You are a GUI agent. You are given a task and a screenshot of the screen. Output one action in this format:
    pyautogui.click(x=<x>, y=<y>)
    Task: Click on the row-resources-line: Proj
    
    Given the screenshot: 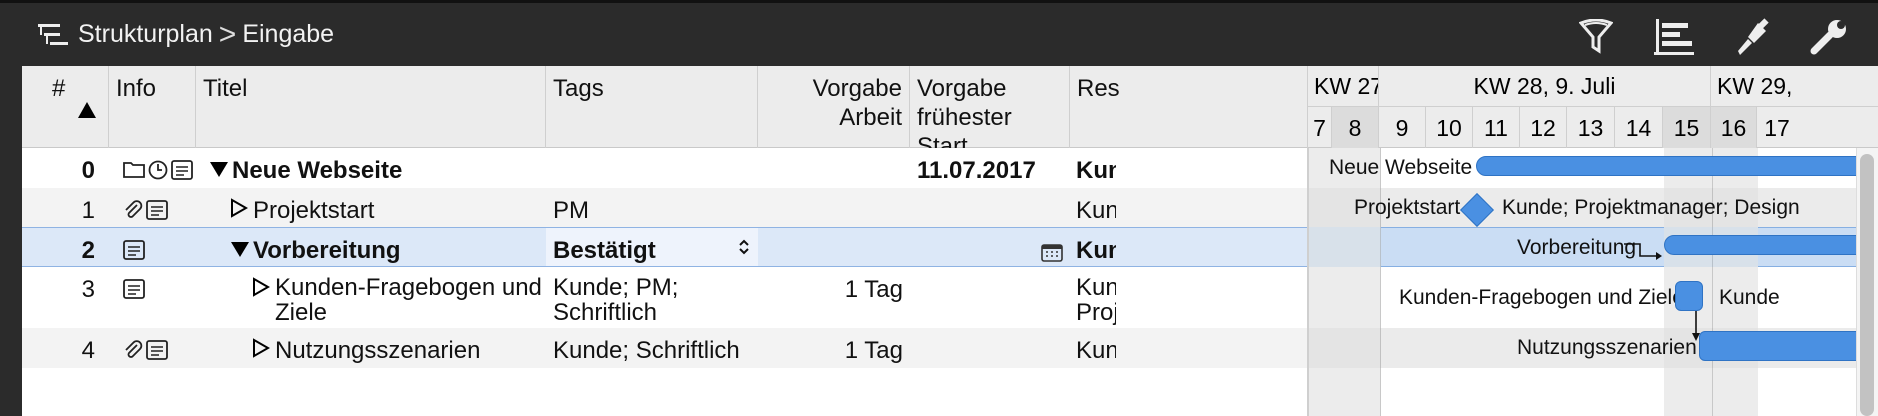 What is the action you would take?
    pyautogui.click(x=1096, y=312)
    